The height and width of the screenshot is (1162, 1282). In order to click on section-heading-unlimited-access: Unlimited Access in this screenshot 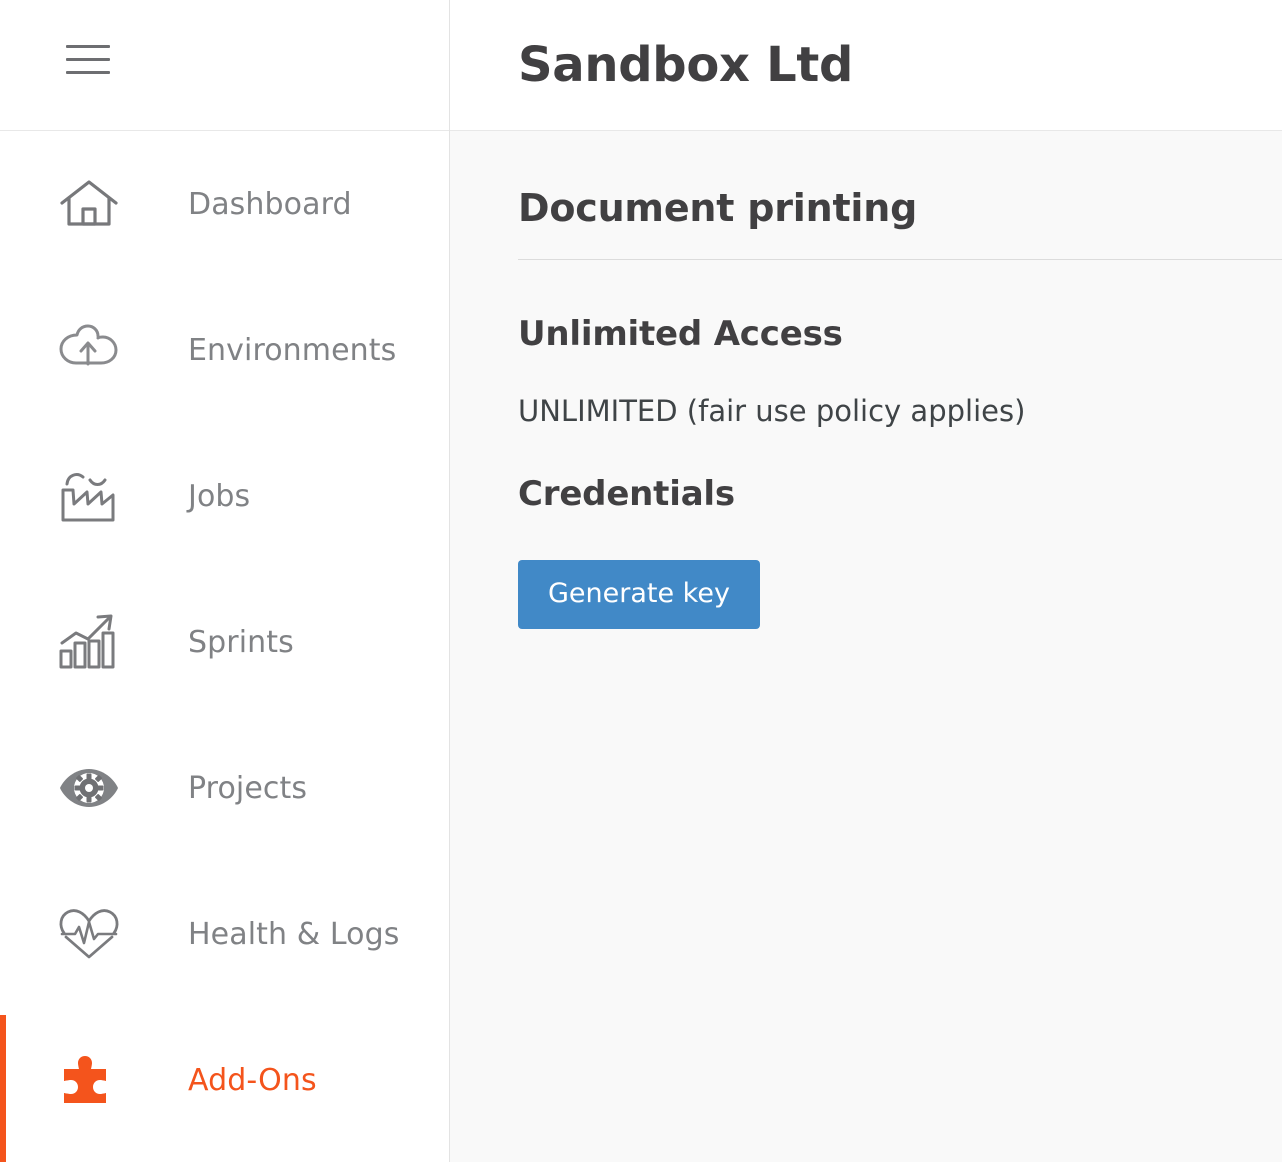, I will do `click(680, 333)`.